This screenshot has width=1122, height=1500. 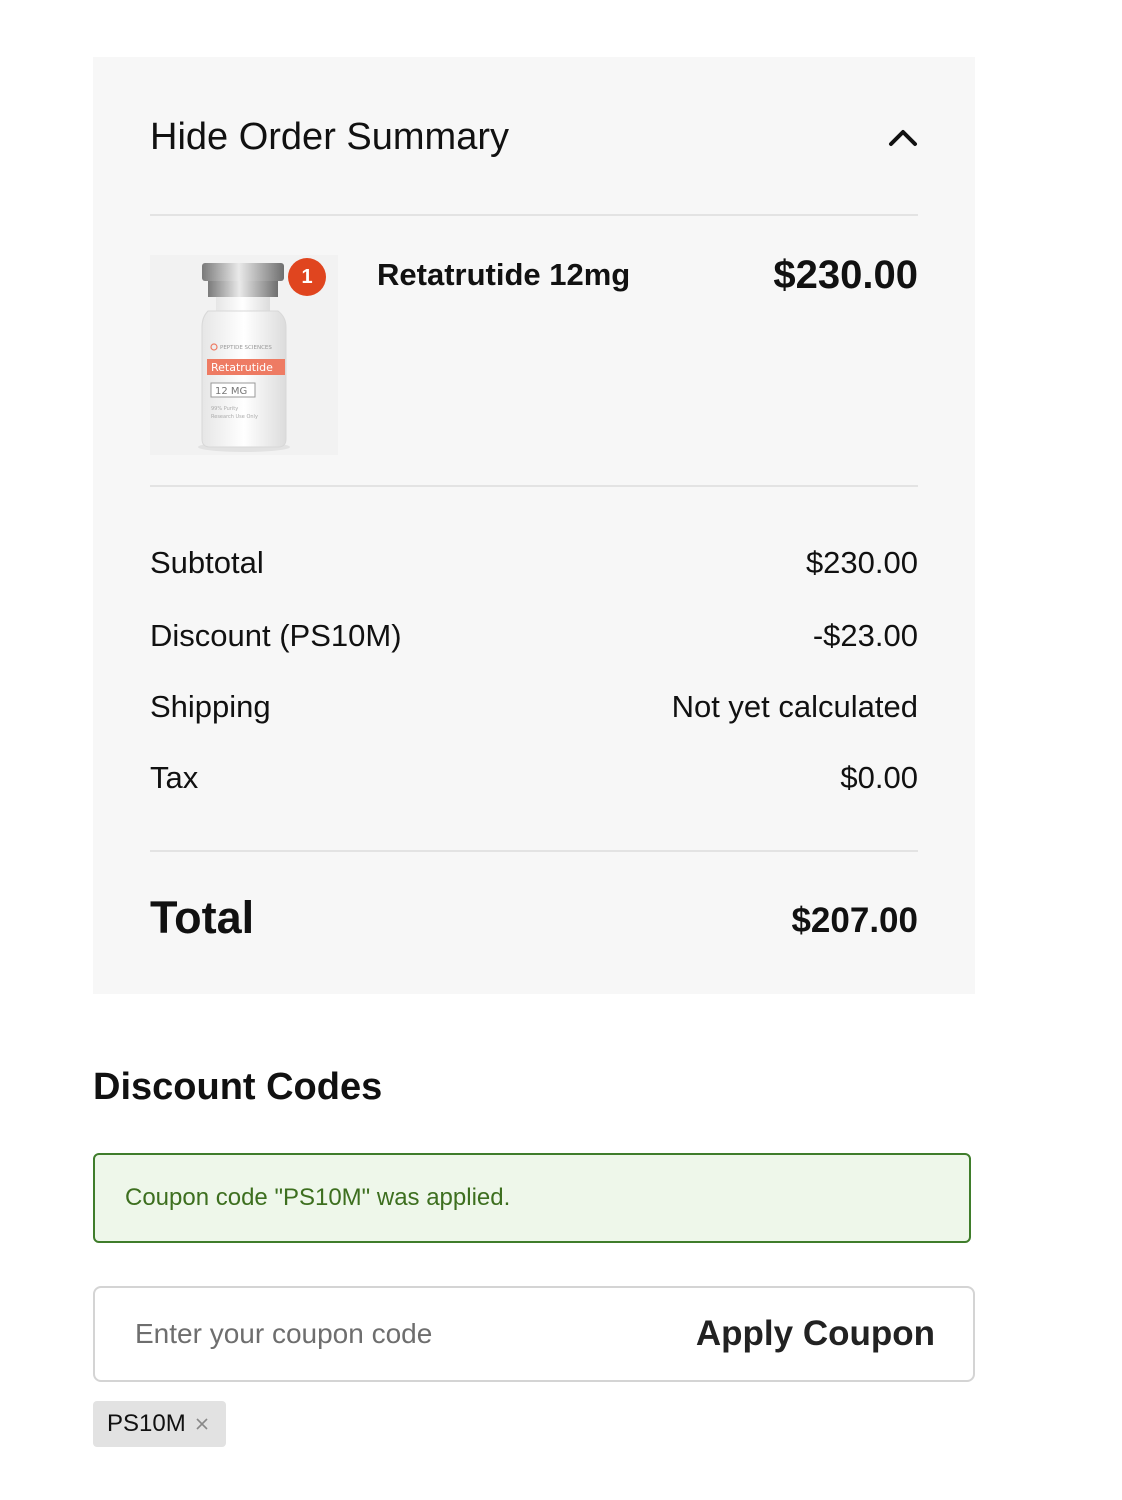 What do you see at coordinates (903, 137) in the screenshot?
I see `chevron-up-icon` at bounding box center [903, 137].